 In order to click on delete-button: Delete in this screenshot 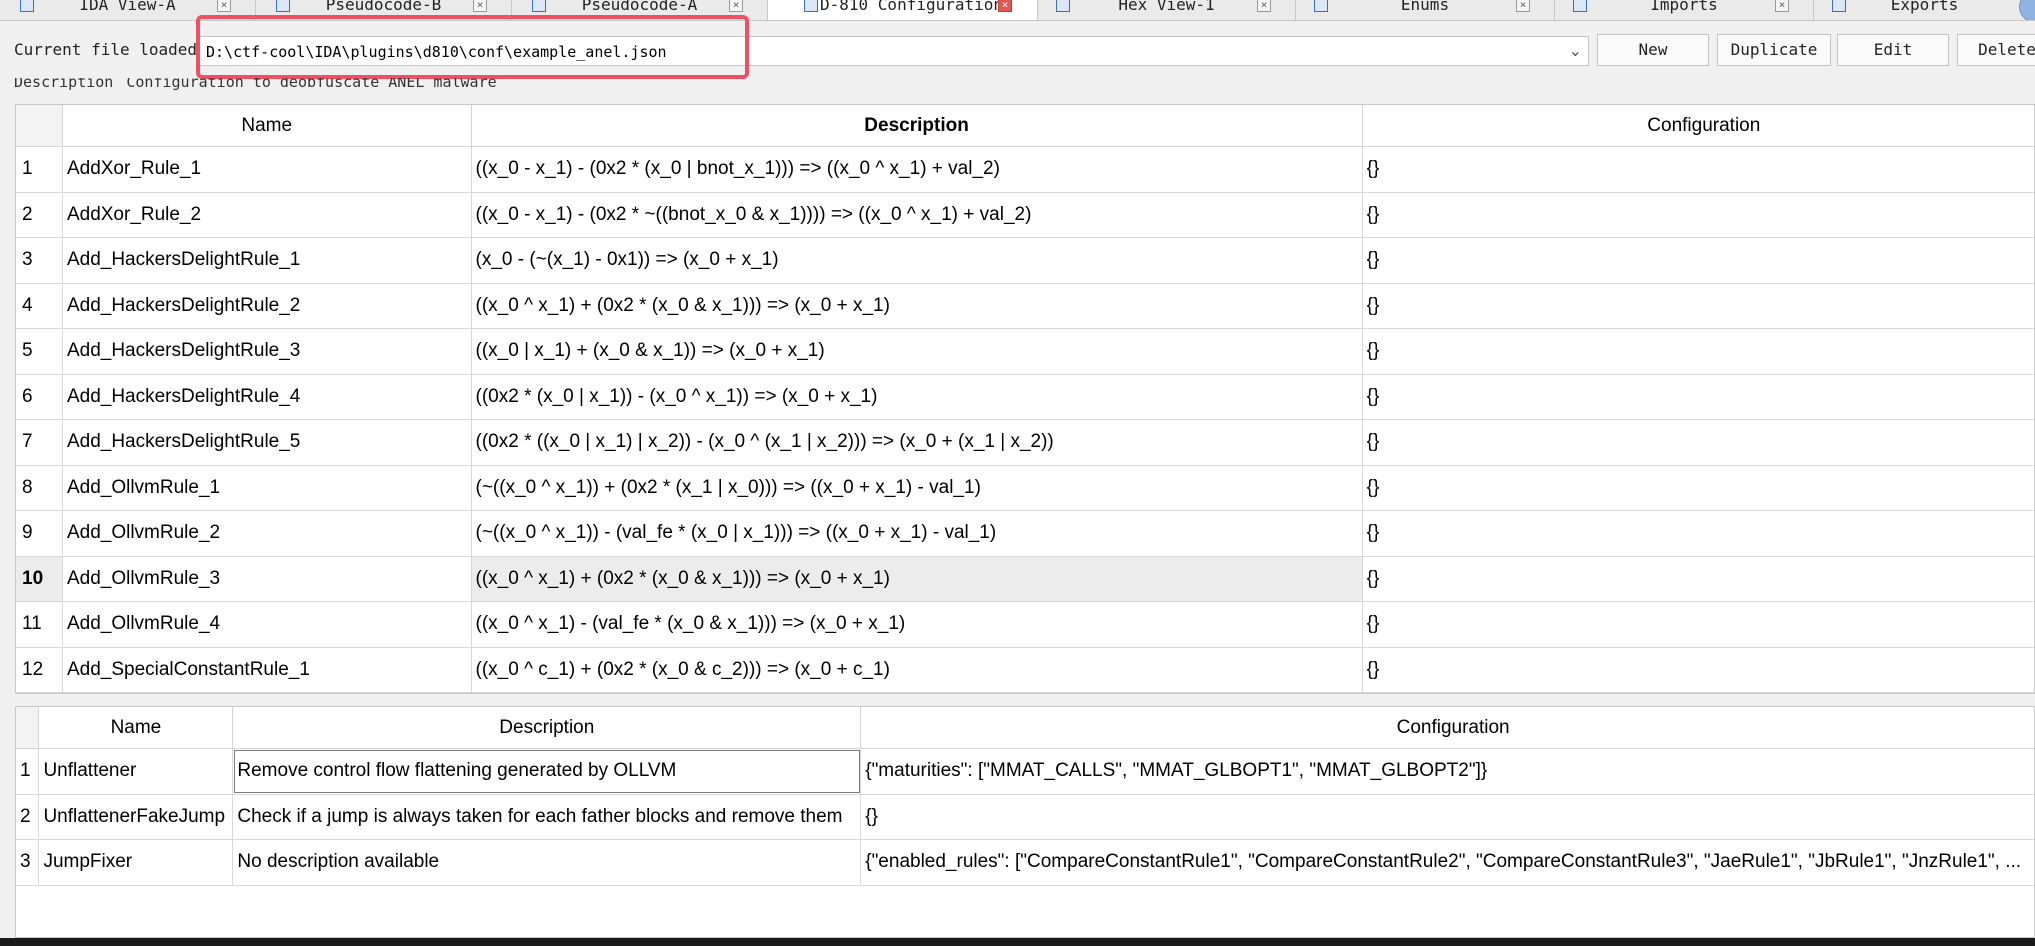, I will do `click(1996, 50)`.